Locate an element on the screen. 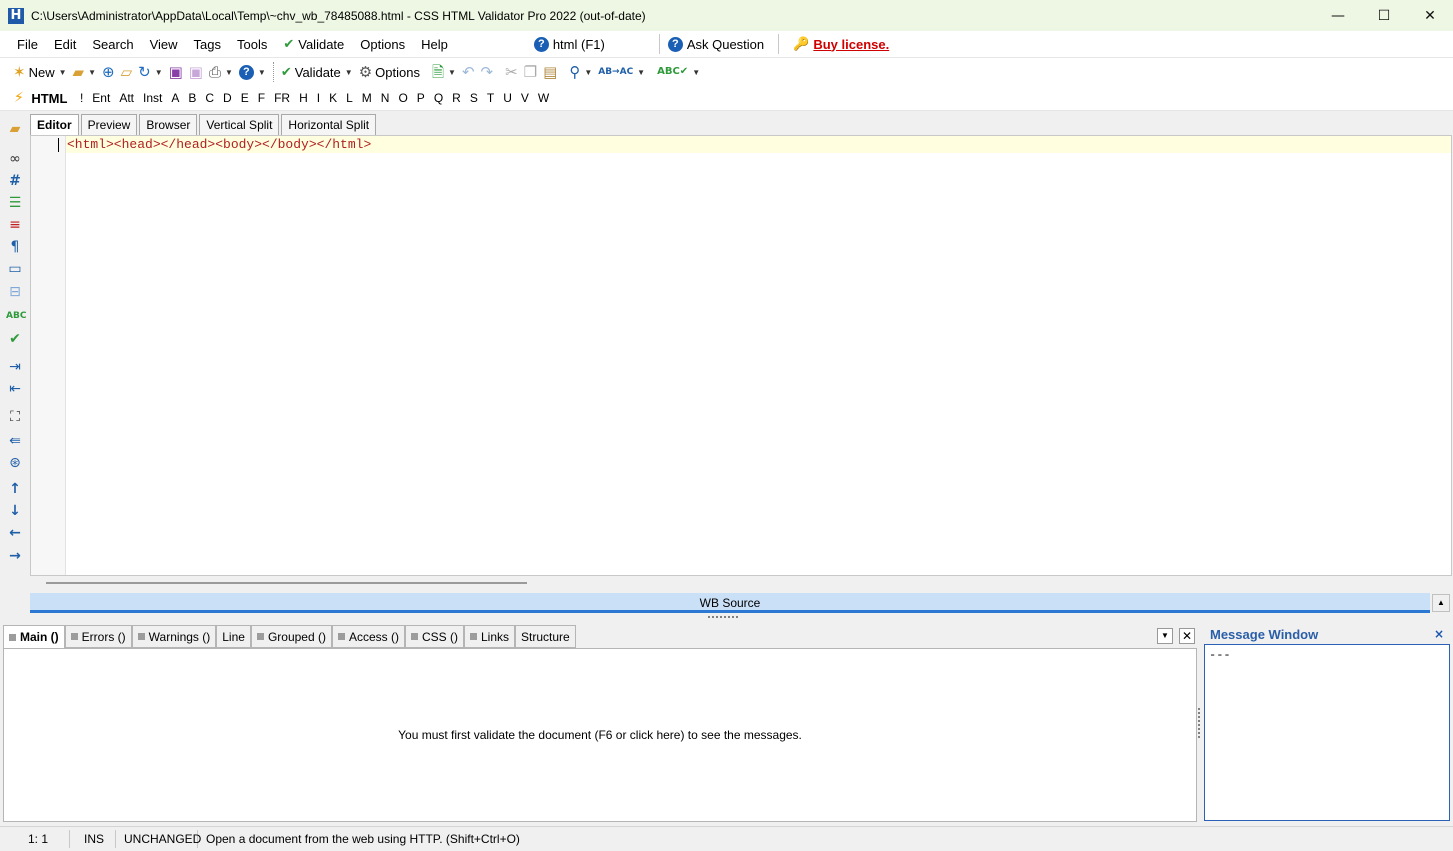 Image resolution: width=1453 pixels, height=851 pixels. tab-warnings: Warnings () is located at coordinates (174, 636).